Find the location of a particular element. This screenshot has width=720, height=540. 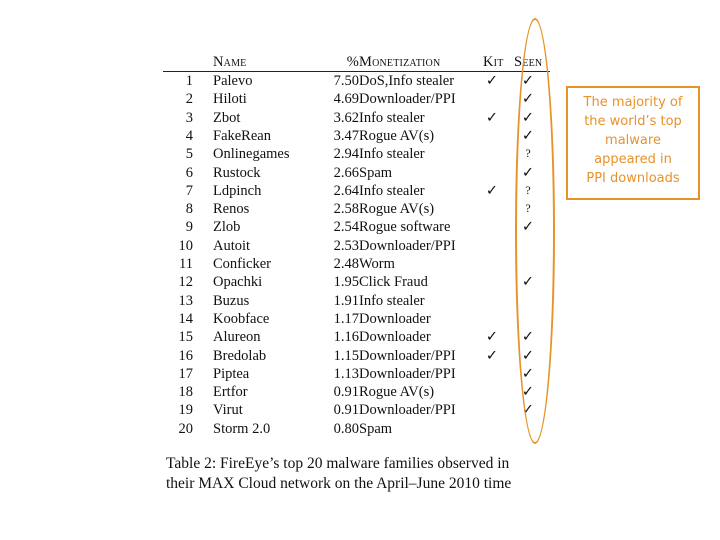

row-rank: 14 is located at coordinates (186, 318).